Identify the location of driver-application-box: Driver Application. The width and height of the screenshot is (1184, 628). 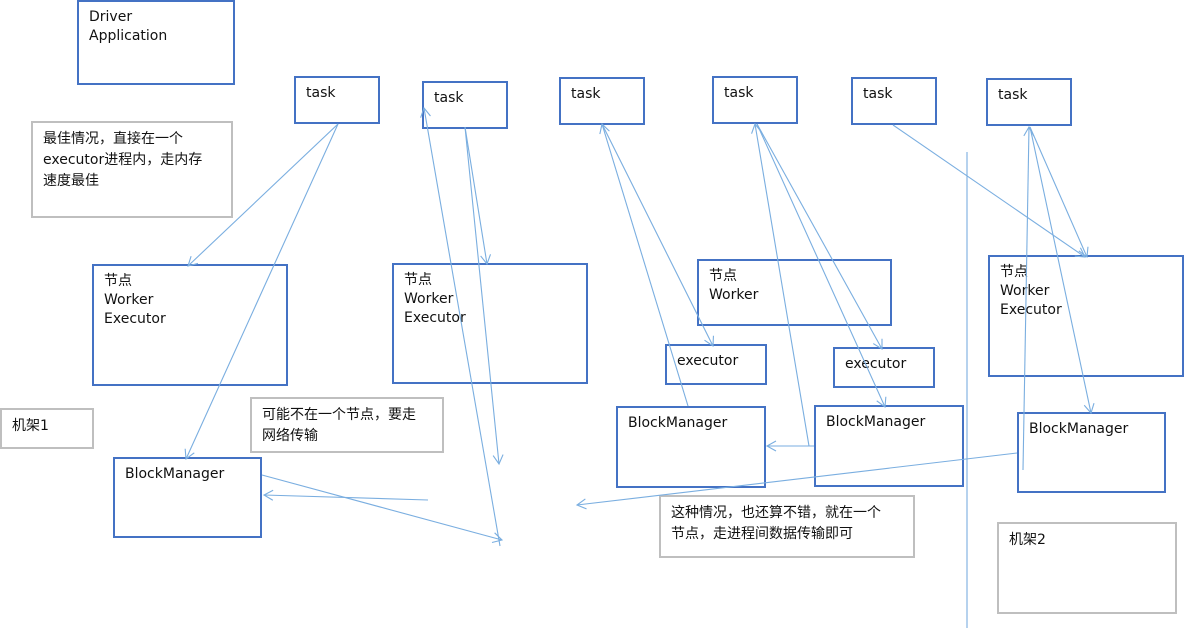
(156, 42).